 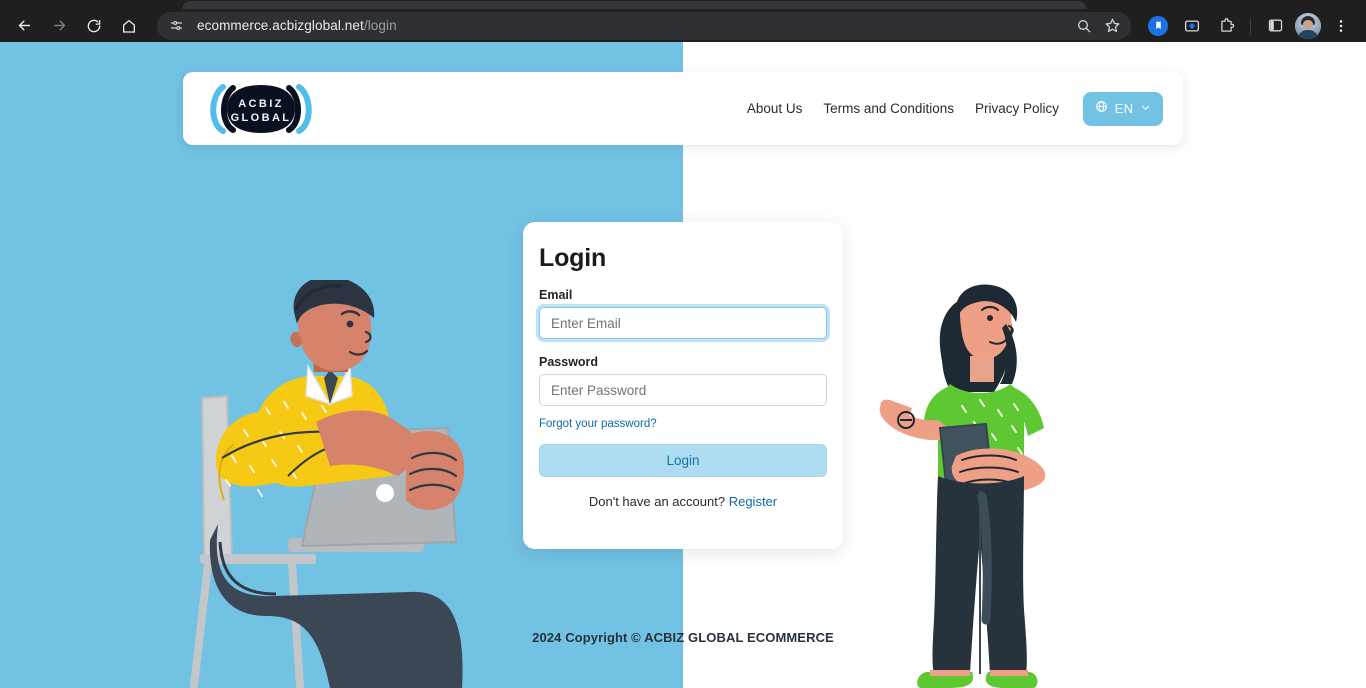 What do you see at coordinates (1101, 109) in the screenshot?
I see `globe-icon` at bounding box center [1101, 109].